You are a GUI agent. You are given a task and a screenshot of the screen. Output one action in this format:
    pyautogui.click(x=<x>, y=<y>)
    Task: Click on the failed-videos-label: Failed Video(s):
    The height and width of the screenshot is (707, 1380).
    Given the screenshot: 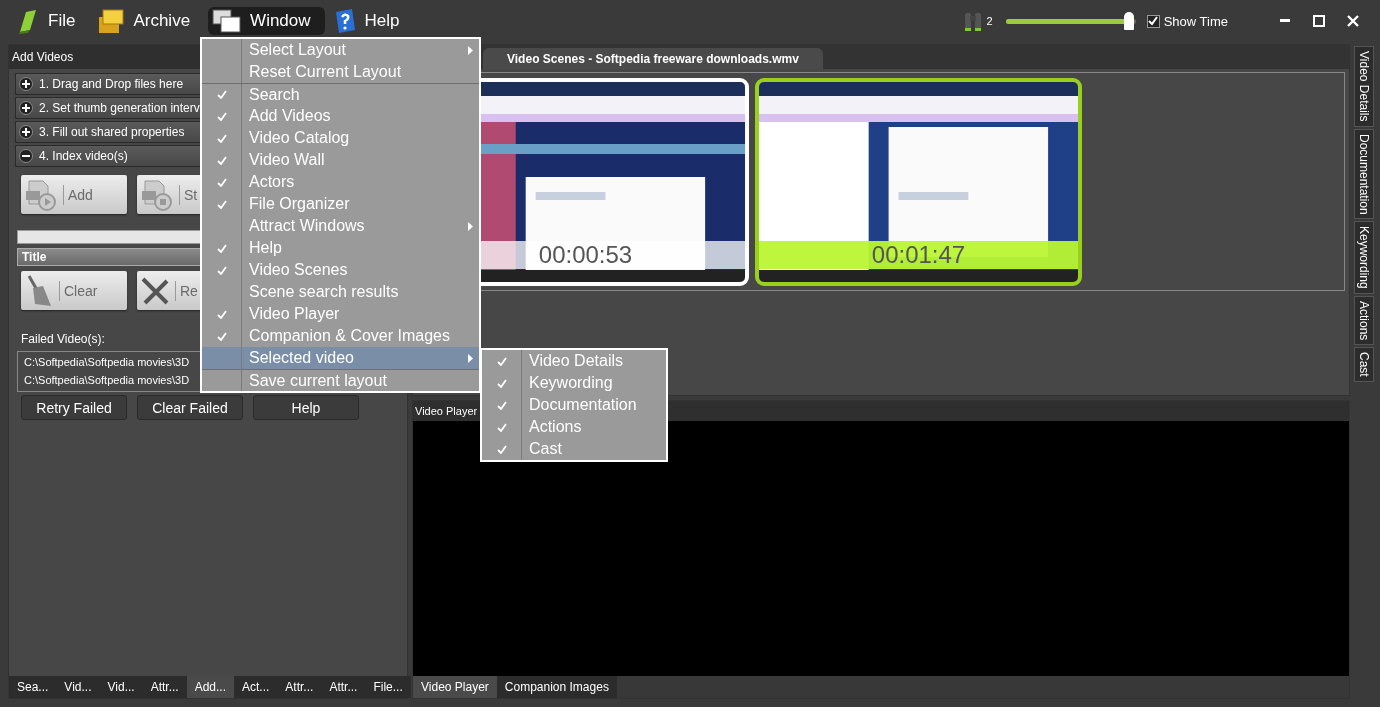 What is the action you would take?
    pyautogui.click(x=63, y=339)
    